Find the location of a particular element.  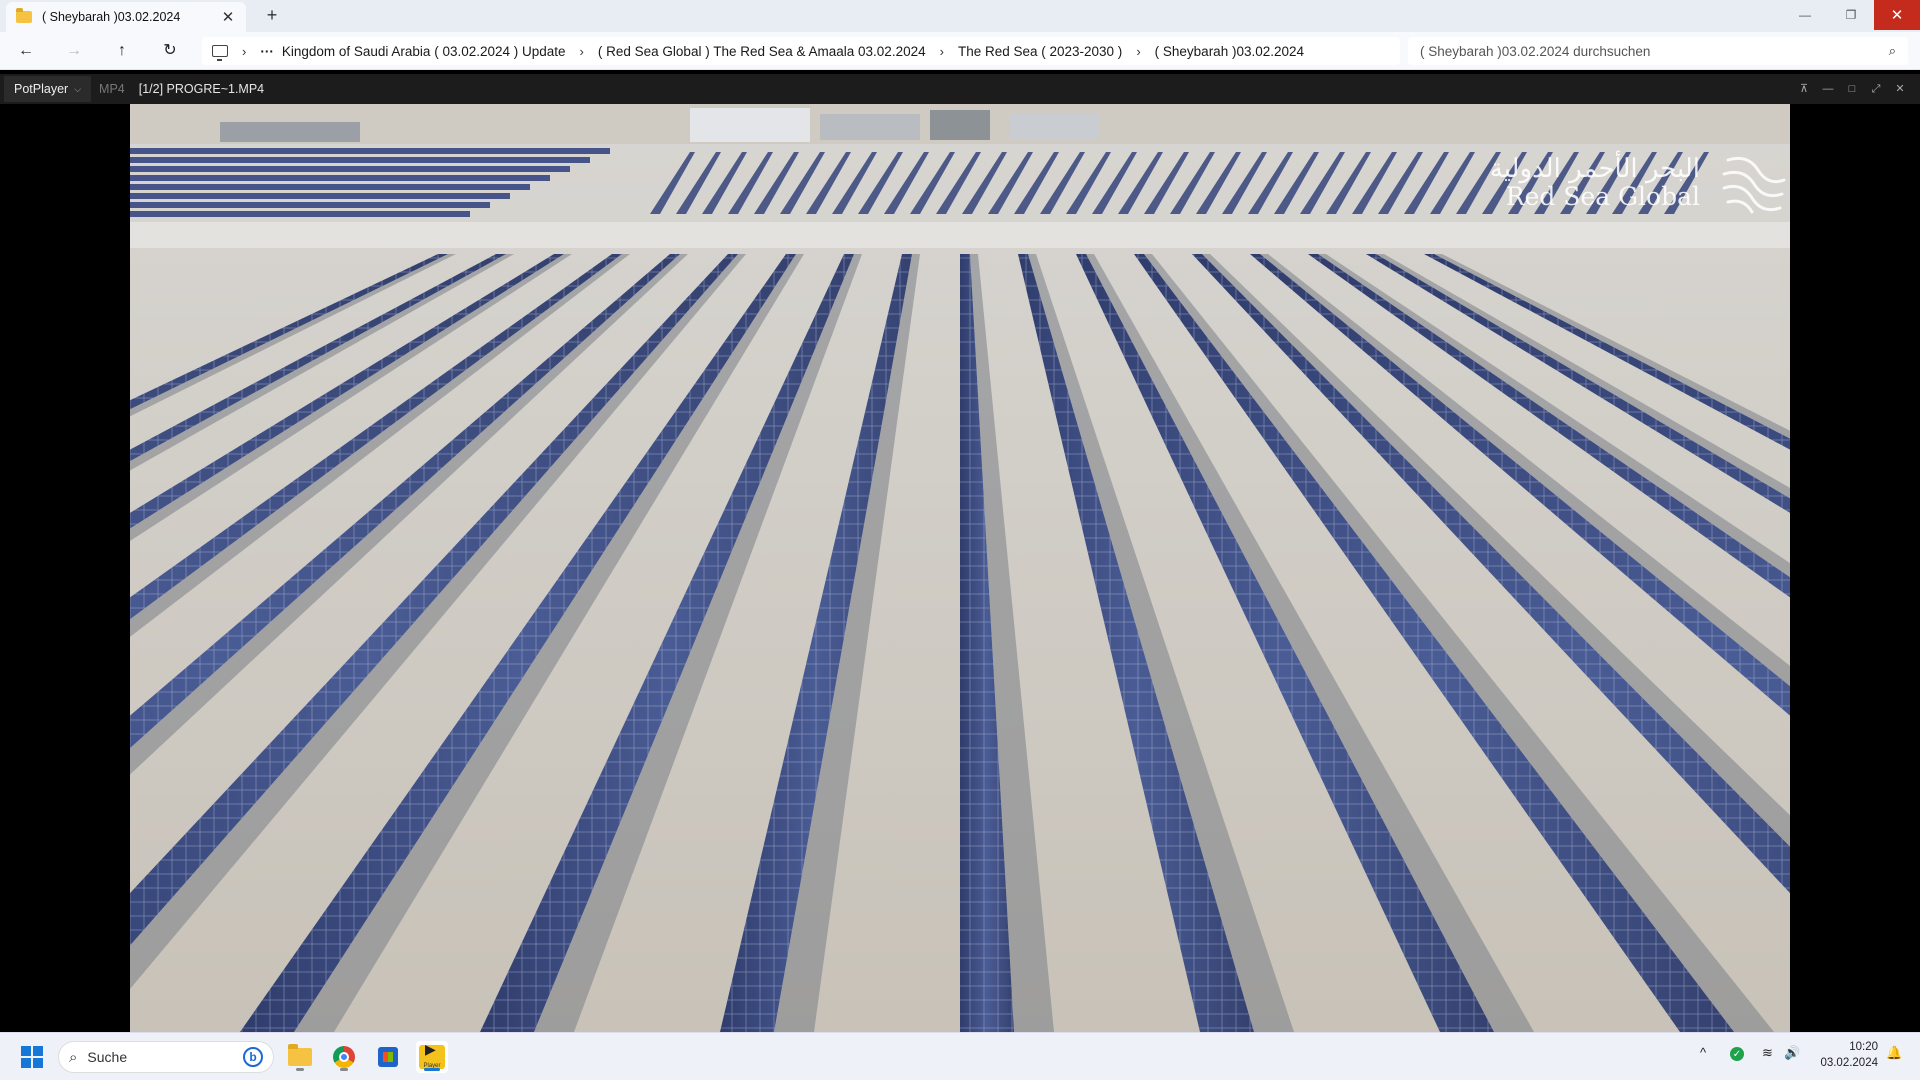

clock-time: 10:20 is located at coordinates (1863, 1047).